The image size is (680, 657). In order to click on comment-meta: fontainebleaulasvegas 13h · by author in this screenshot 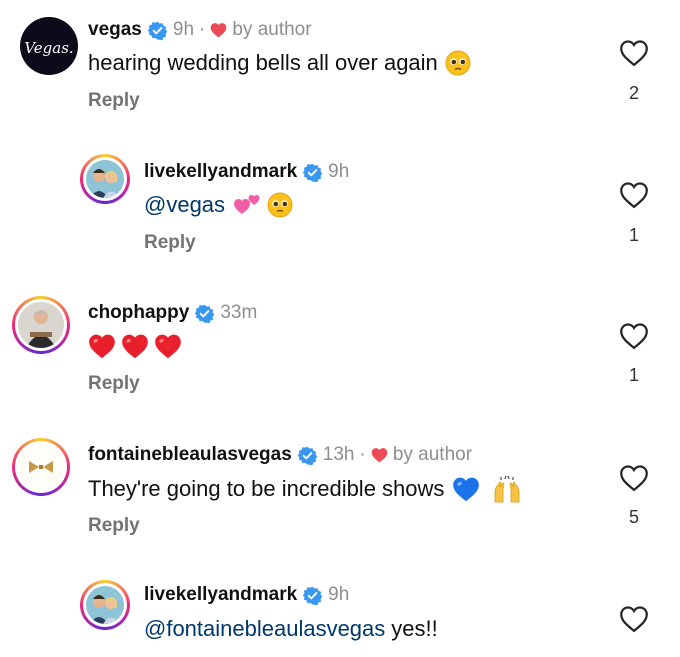, I will do `click(280, 455)`.